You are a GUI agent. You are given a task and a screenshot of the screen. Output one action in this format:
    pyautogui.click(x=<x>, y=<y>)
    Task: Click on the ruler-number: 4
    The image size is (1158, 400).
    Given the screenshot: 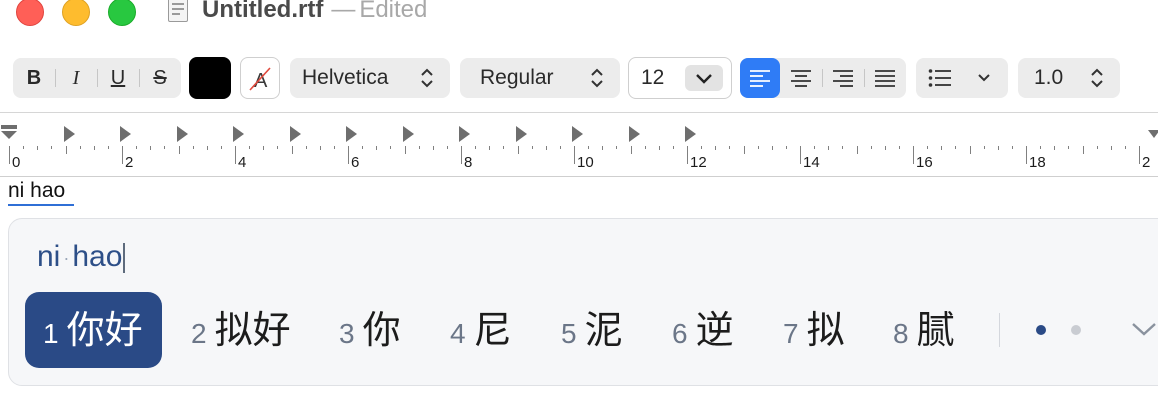 What is the action you would take?
    pyautogui.click(x=242, y=162)
    